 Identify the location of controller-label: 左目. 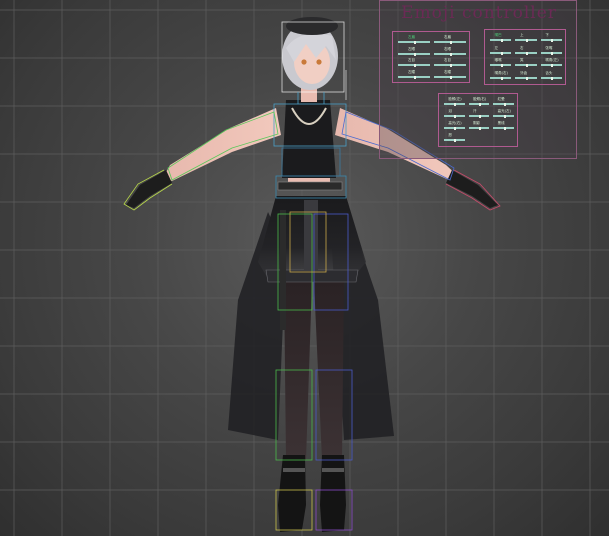
(411, 60).